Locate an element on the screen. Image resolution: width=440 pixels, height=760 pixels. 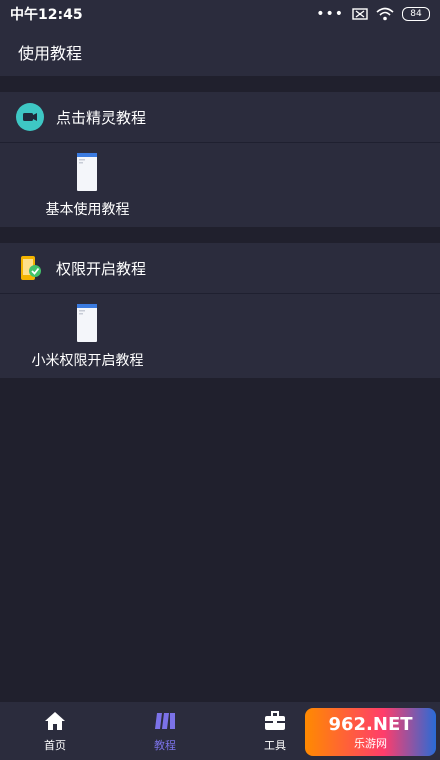
tutorial-card-basic: 基本使用教程 is located at coordinates (220, 185).